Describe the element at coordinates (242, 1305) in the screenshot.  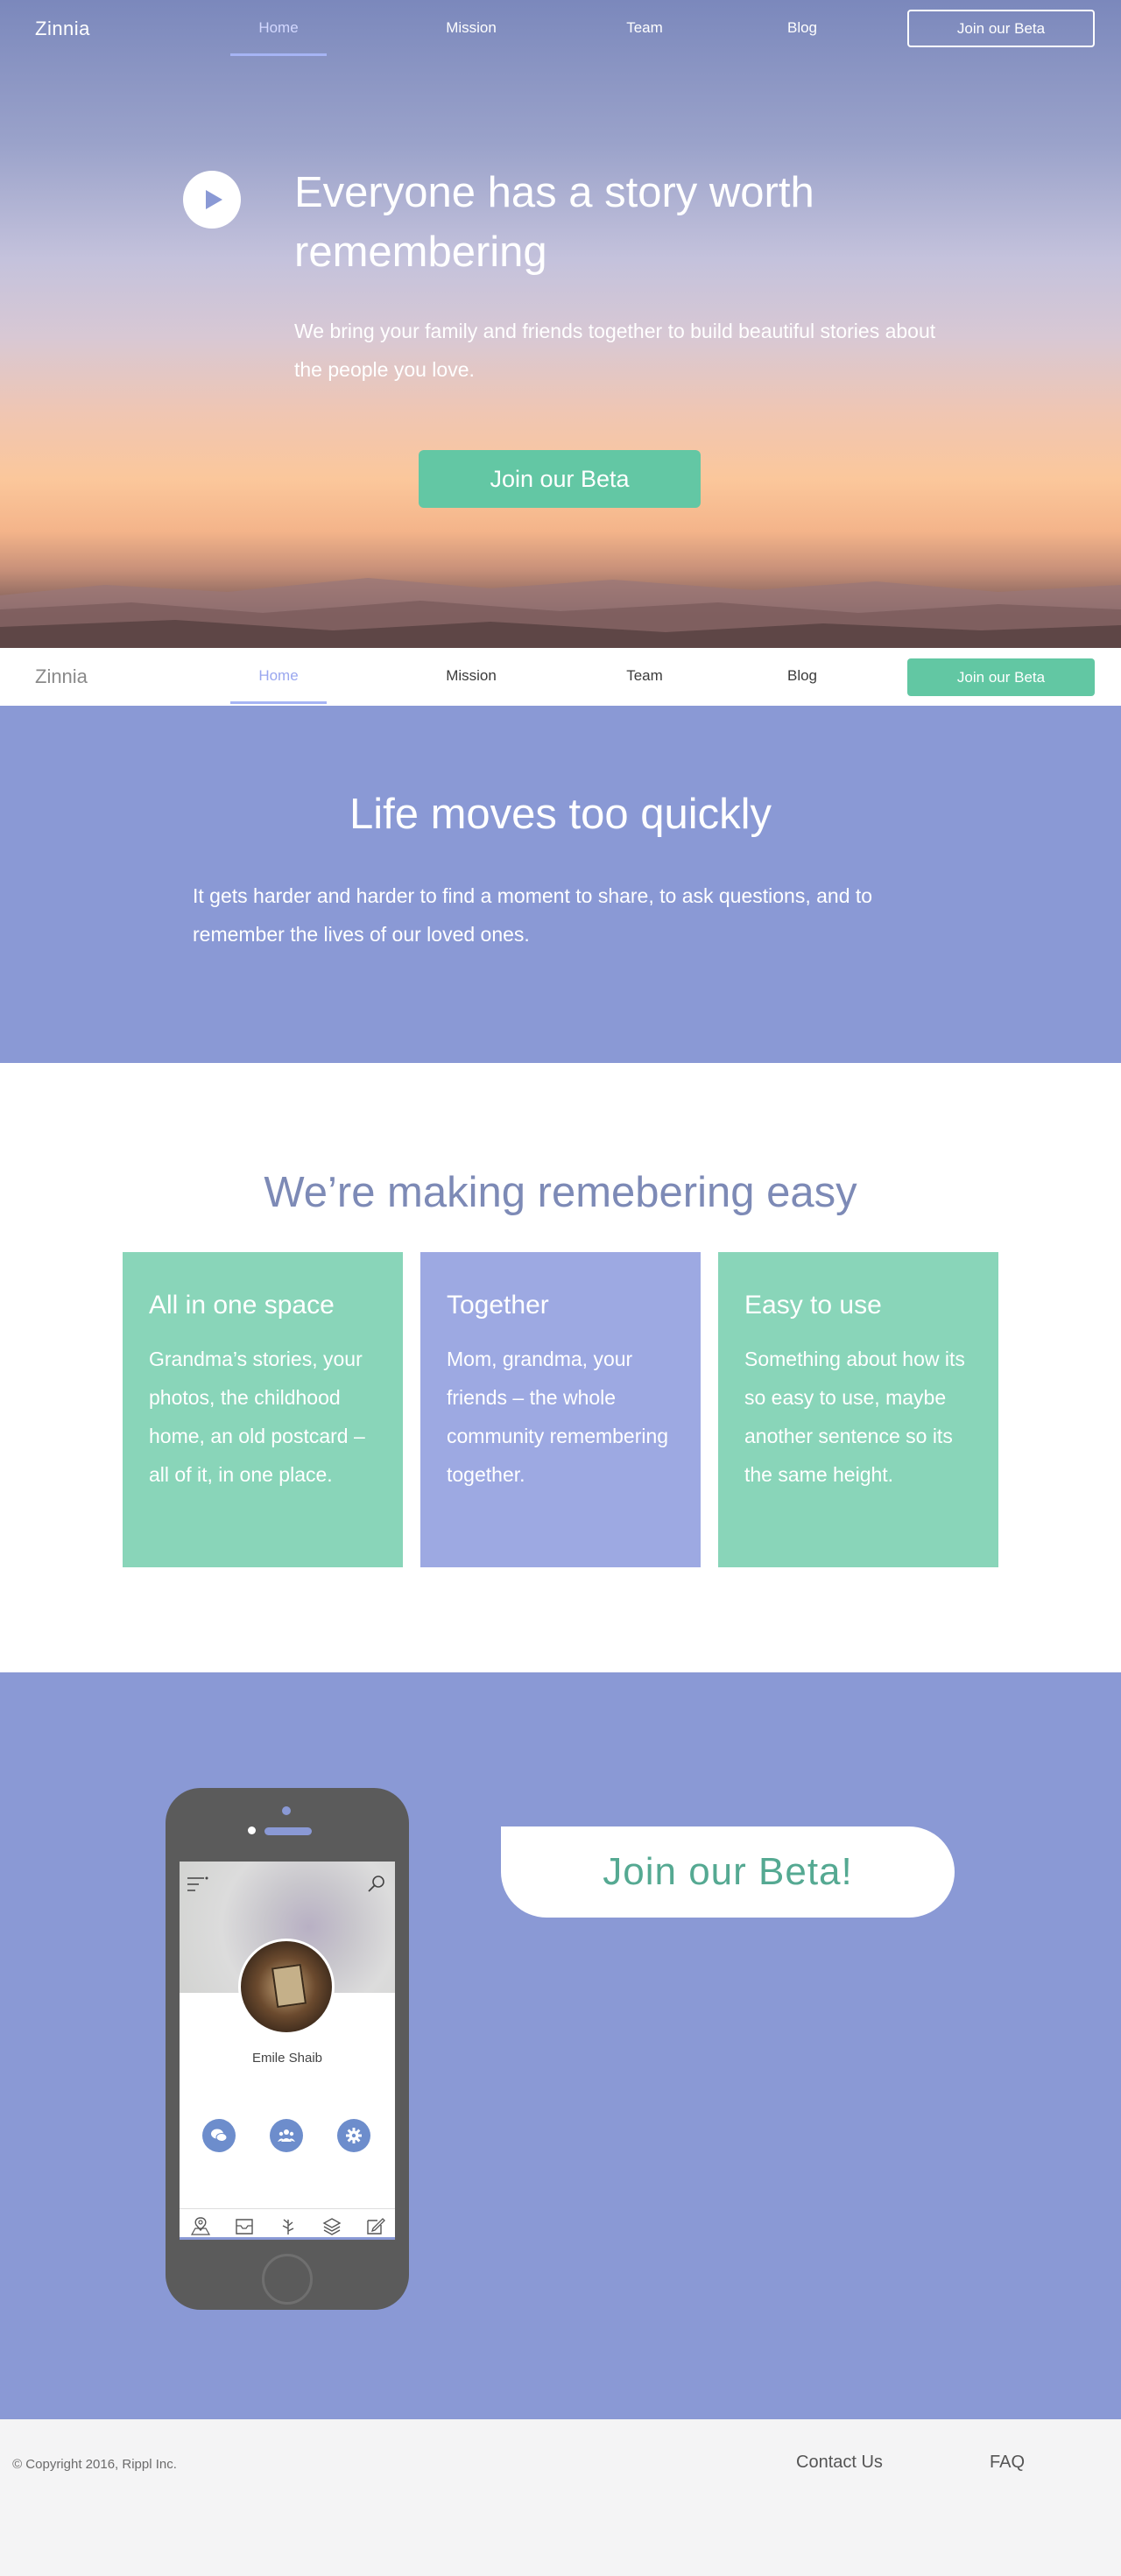
I see `feature-card-title: All in one space` at that location.